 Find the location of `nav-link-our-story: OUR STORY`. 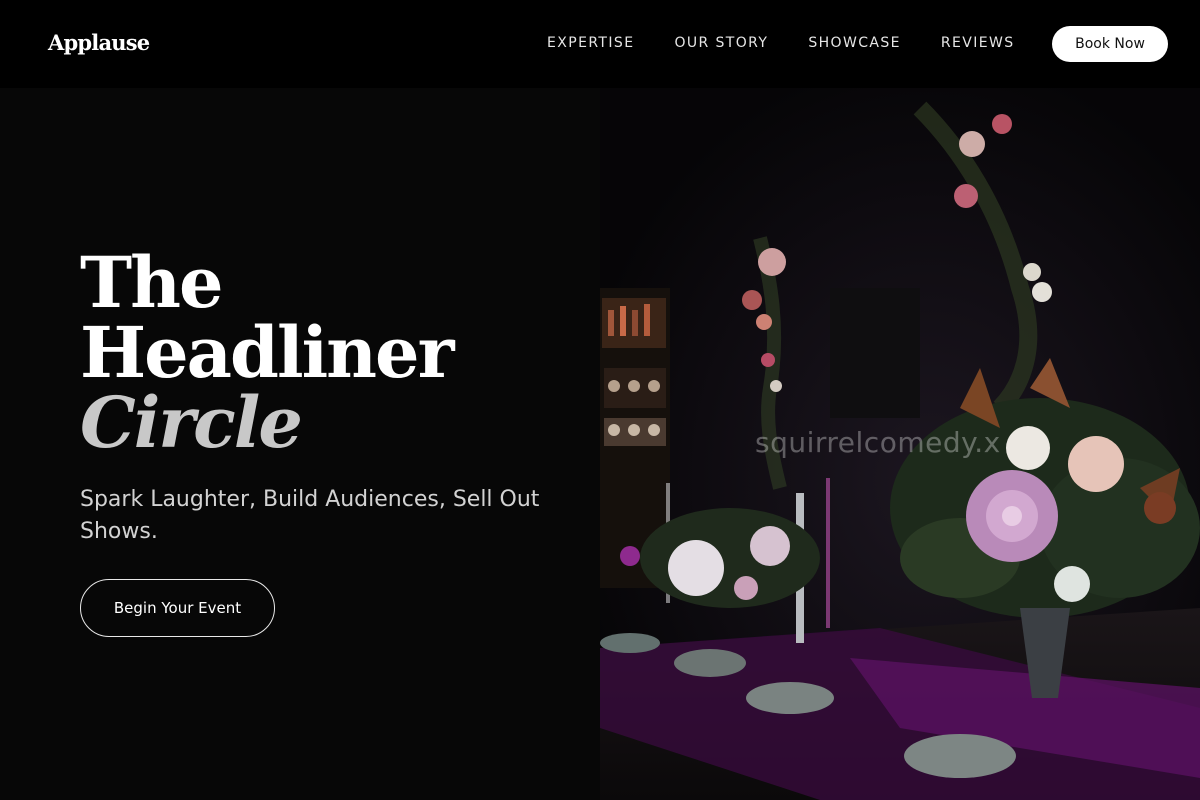

nav-link-our-story: OUR STORY is located at coordinates (721, 43).